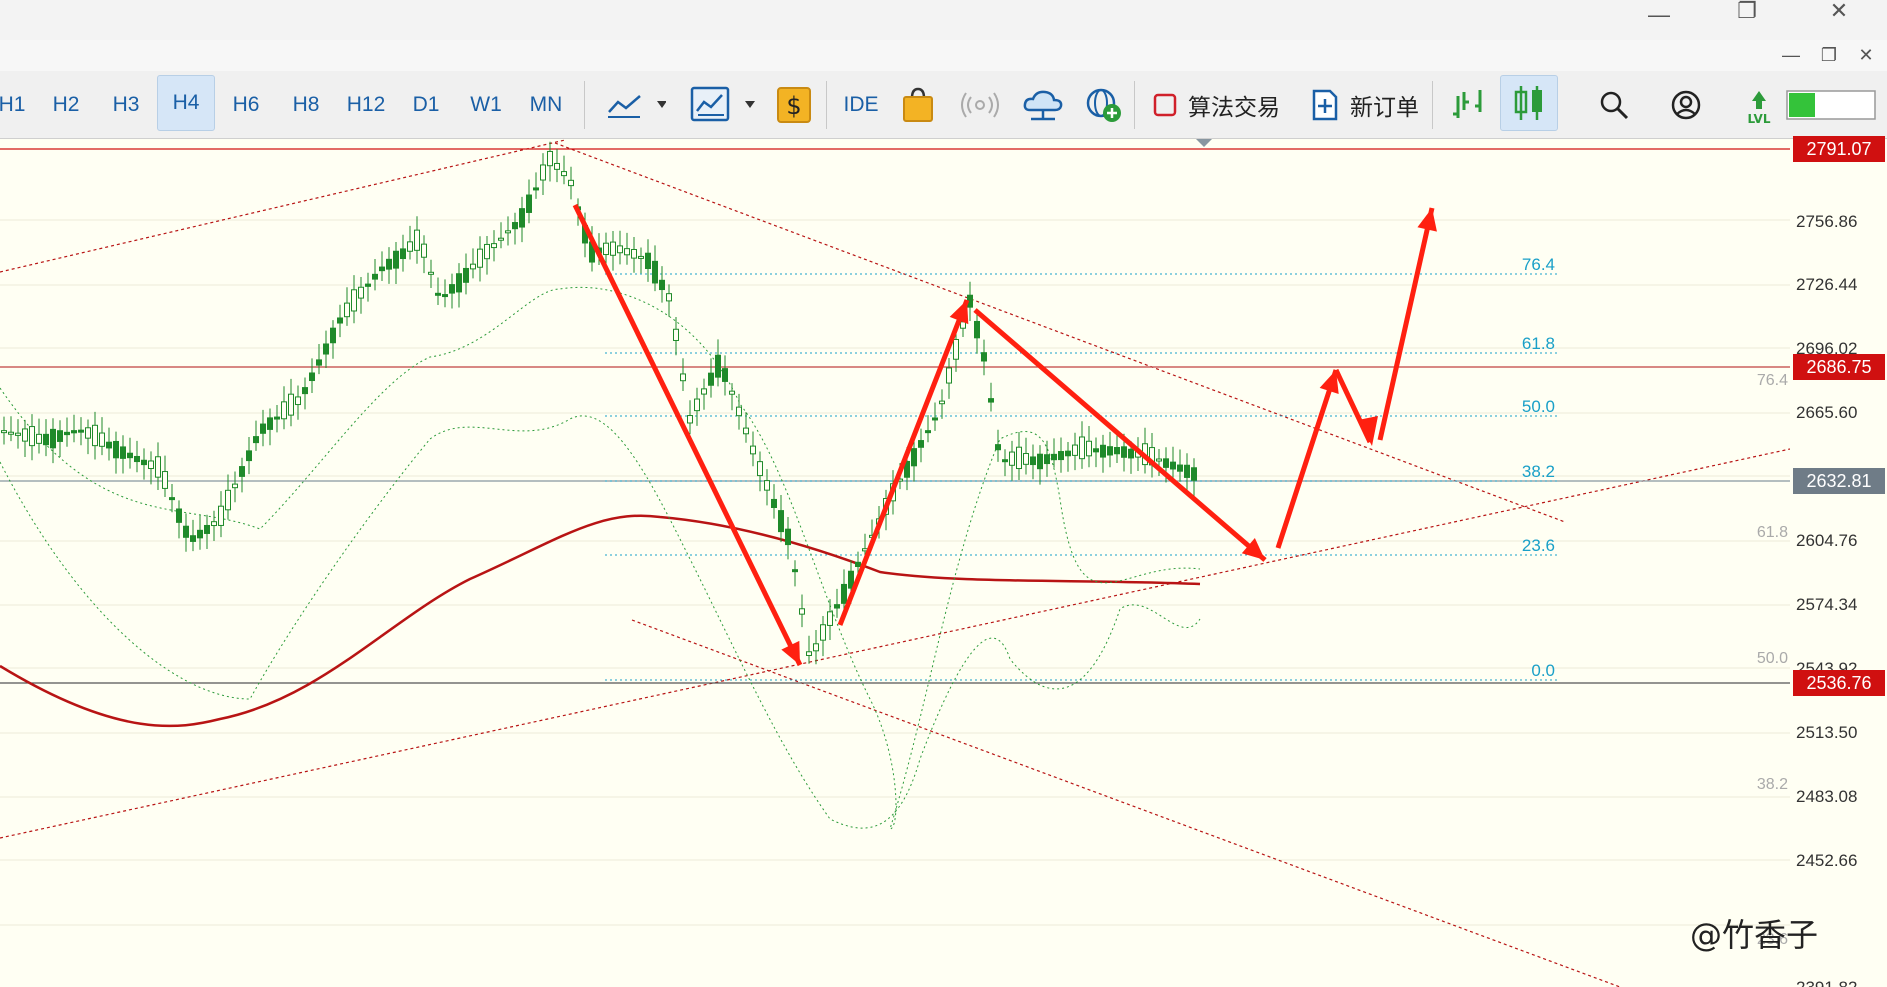 The height and width of the screenshot is (987, 1887). I want to click on candlestick-button, so click(1529, 103).